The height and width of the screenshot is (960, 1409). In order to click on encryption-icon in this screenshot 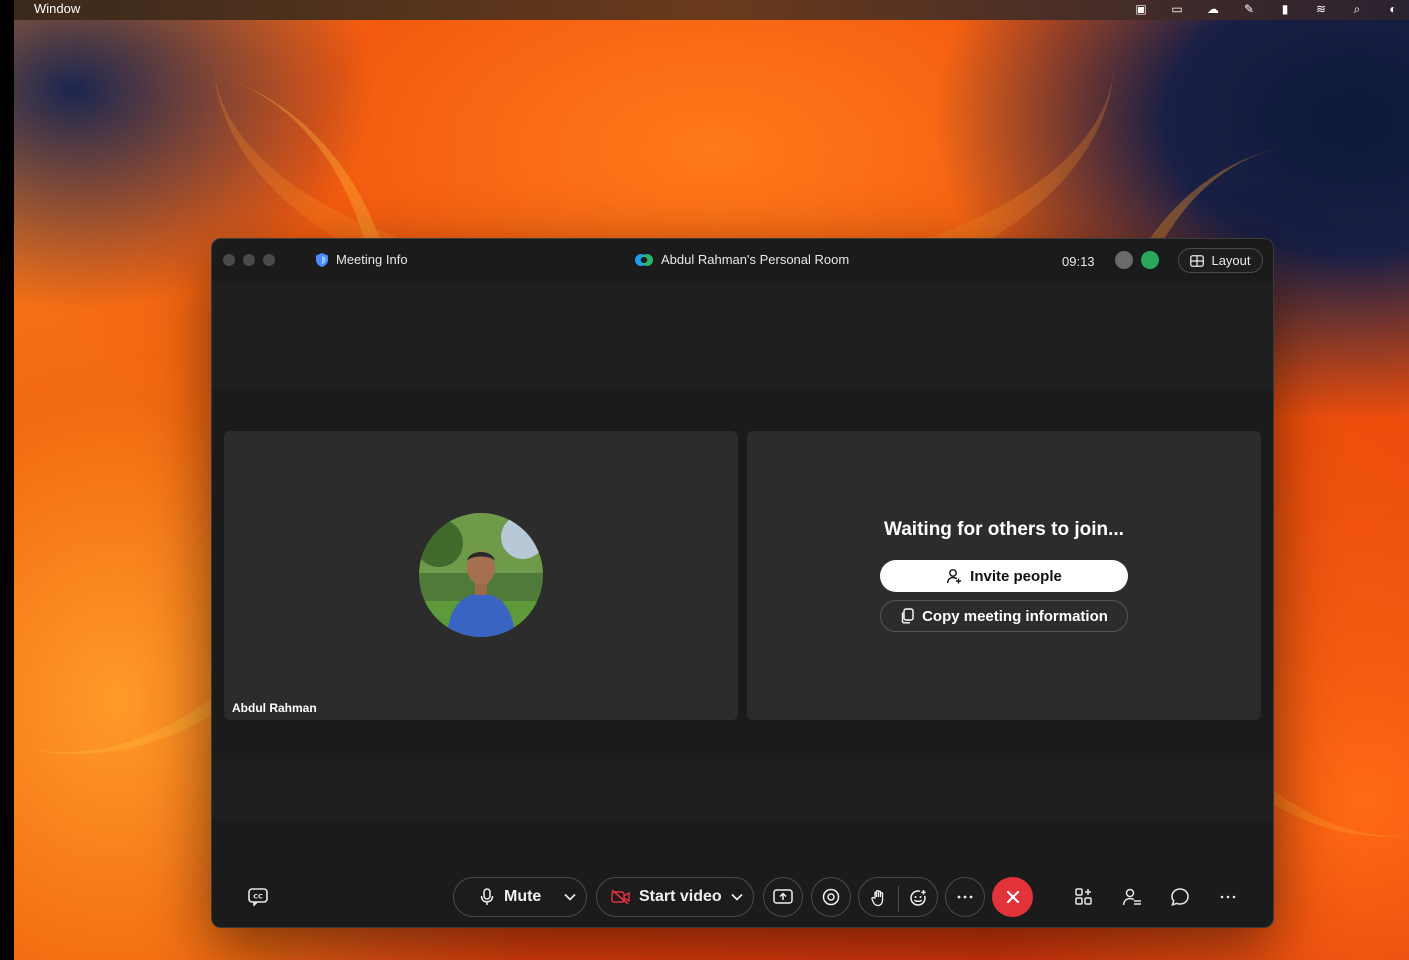, I will do `click(1124, 260)`.